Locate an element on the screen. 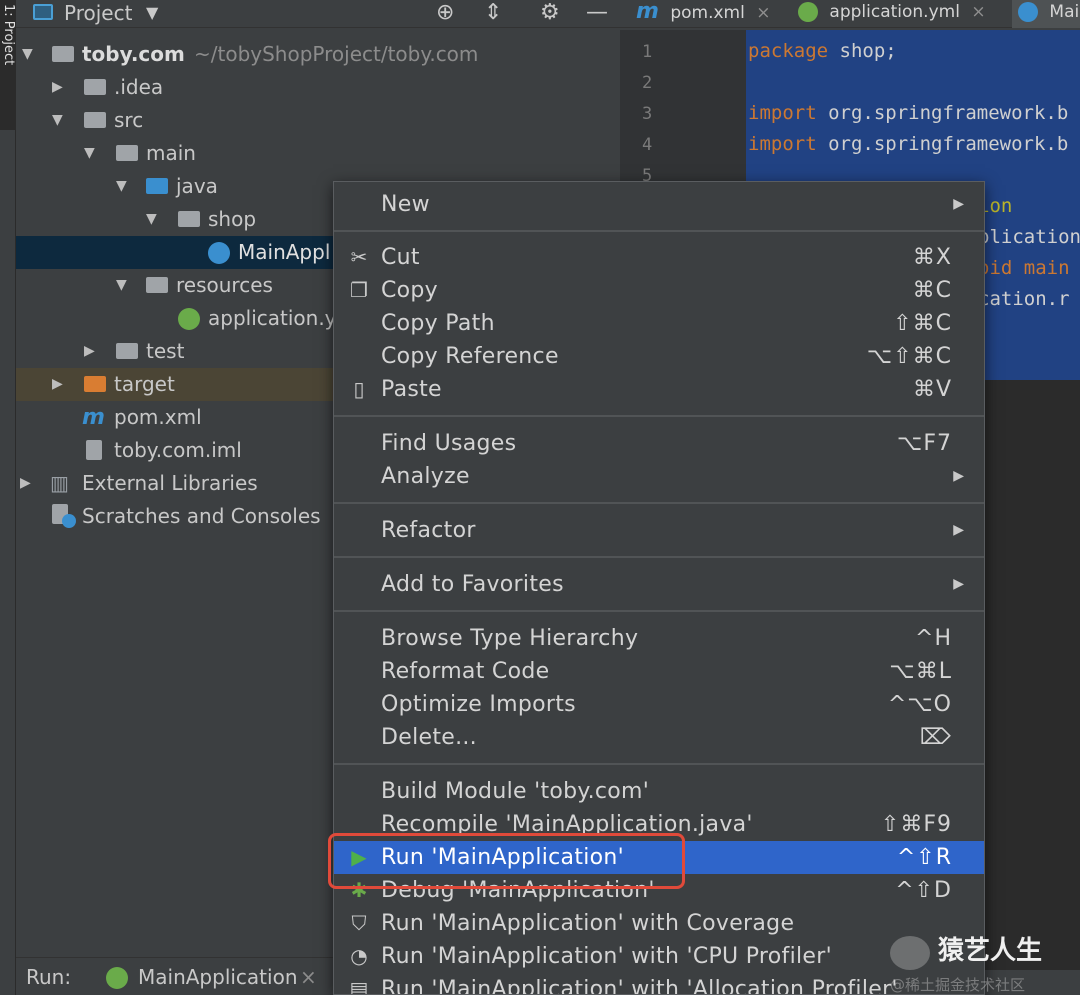 The width and height of the screenshot is (1080, 995). tree-item-label: shop is located at coordinates (232, 219).